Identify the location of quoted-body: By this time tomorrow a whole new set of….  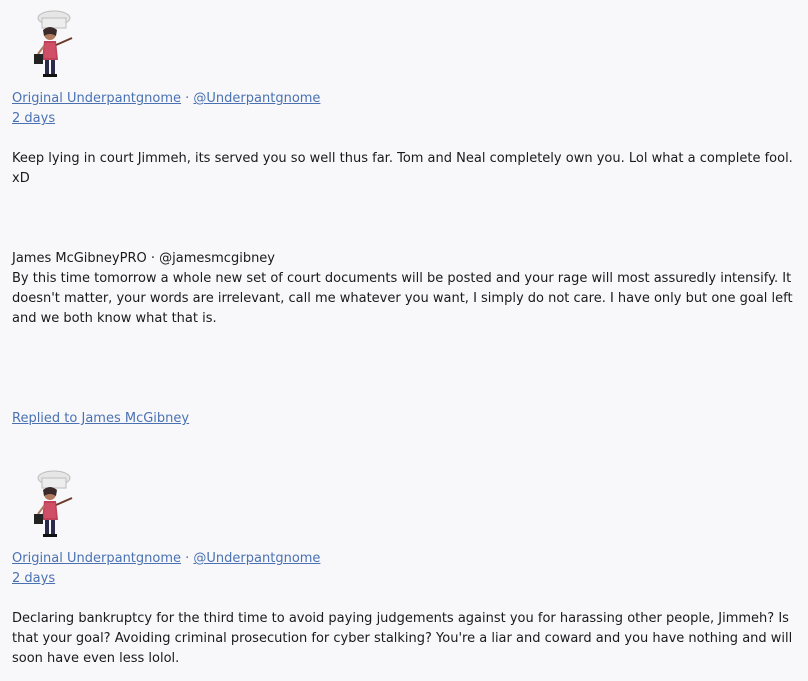
(402, 298).